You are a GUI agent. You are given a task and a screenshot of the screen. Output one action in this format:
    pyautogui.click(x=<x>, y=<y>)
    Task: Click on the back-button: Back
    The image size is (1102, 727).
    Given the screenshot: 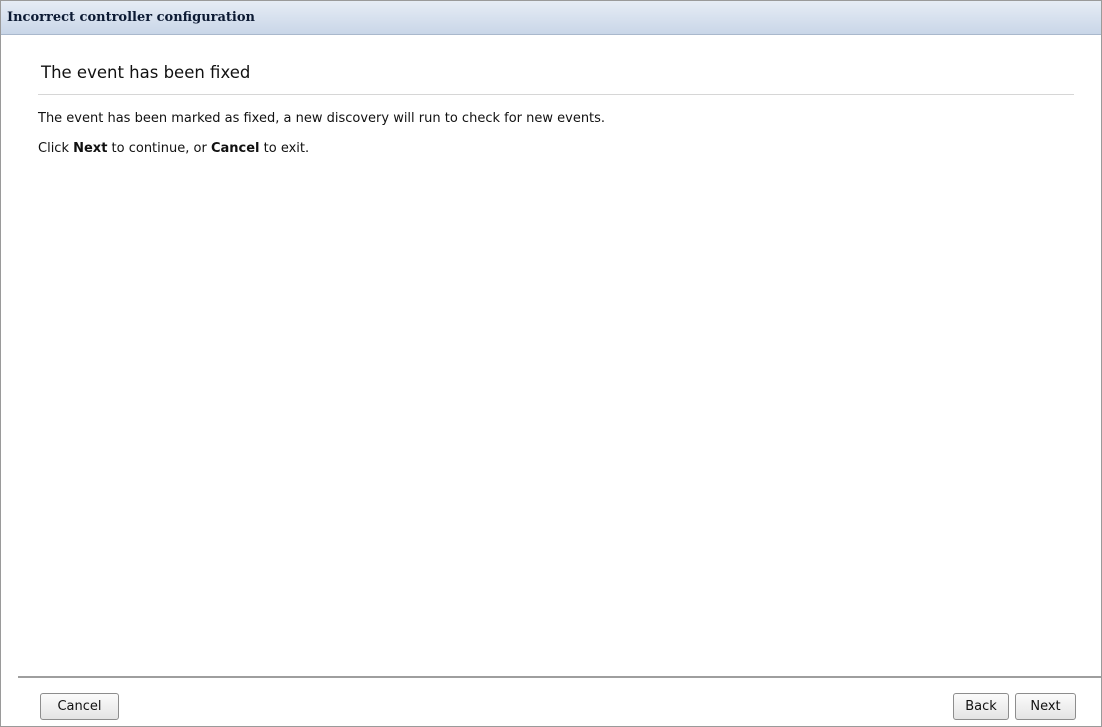 What is the action you would take?
    pyautogui.click(x=981, y=706)
    